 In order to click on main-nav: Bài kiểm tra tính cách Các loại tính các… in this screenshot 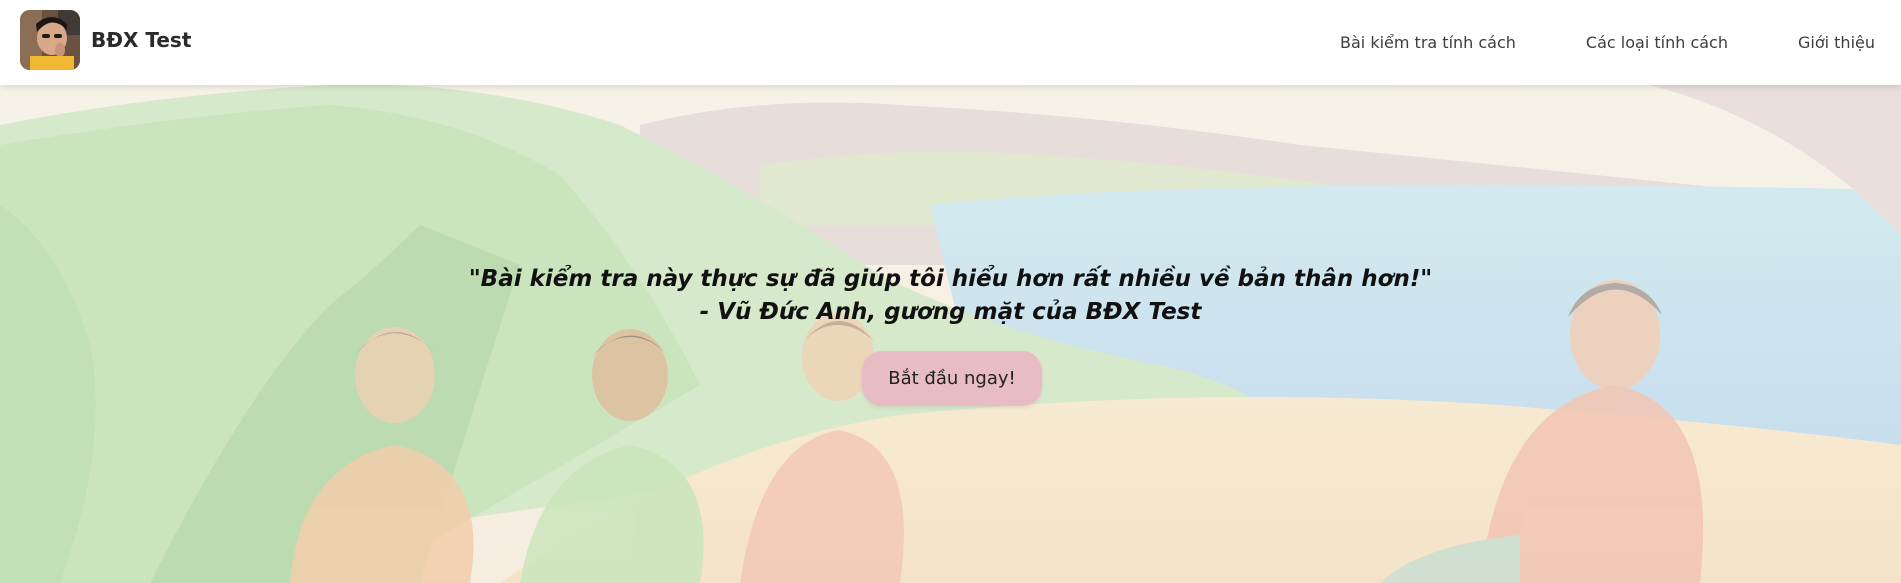, I will do `click(1572, 42)`.